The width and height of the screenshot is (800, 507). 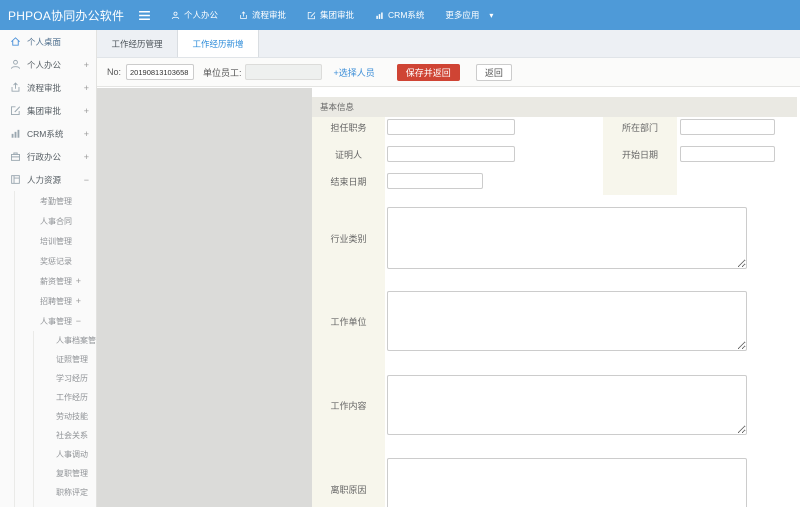 What do you see at coordinates (65, 504) in the screenshot?
I see `sidebar-subitem-employee-care: 员工关怀` at bounding box center [65, 504].